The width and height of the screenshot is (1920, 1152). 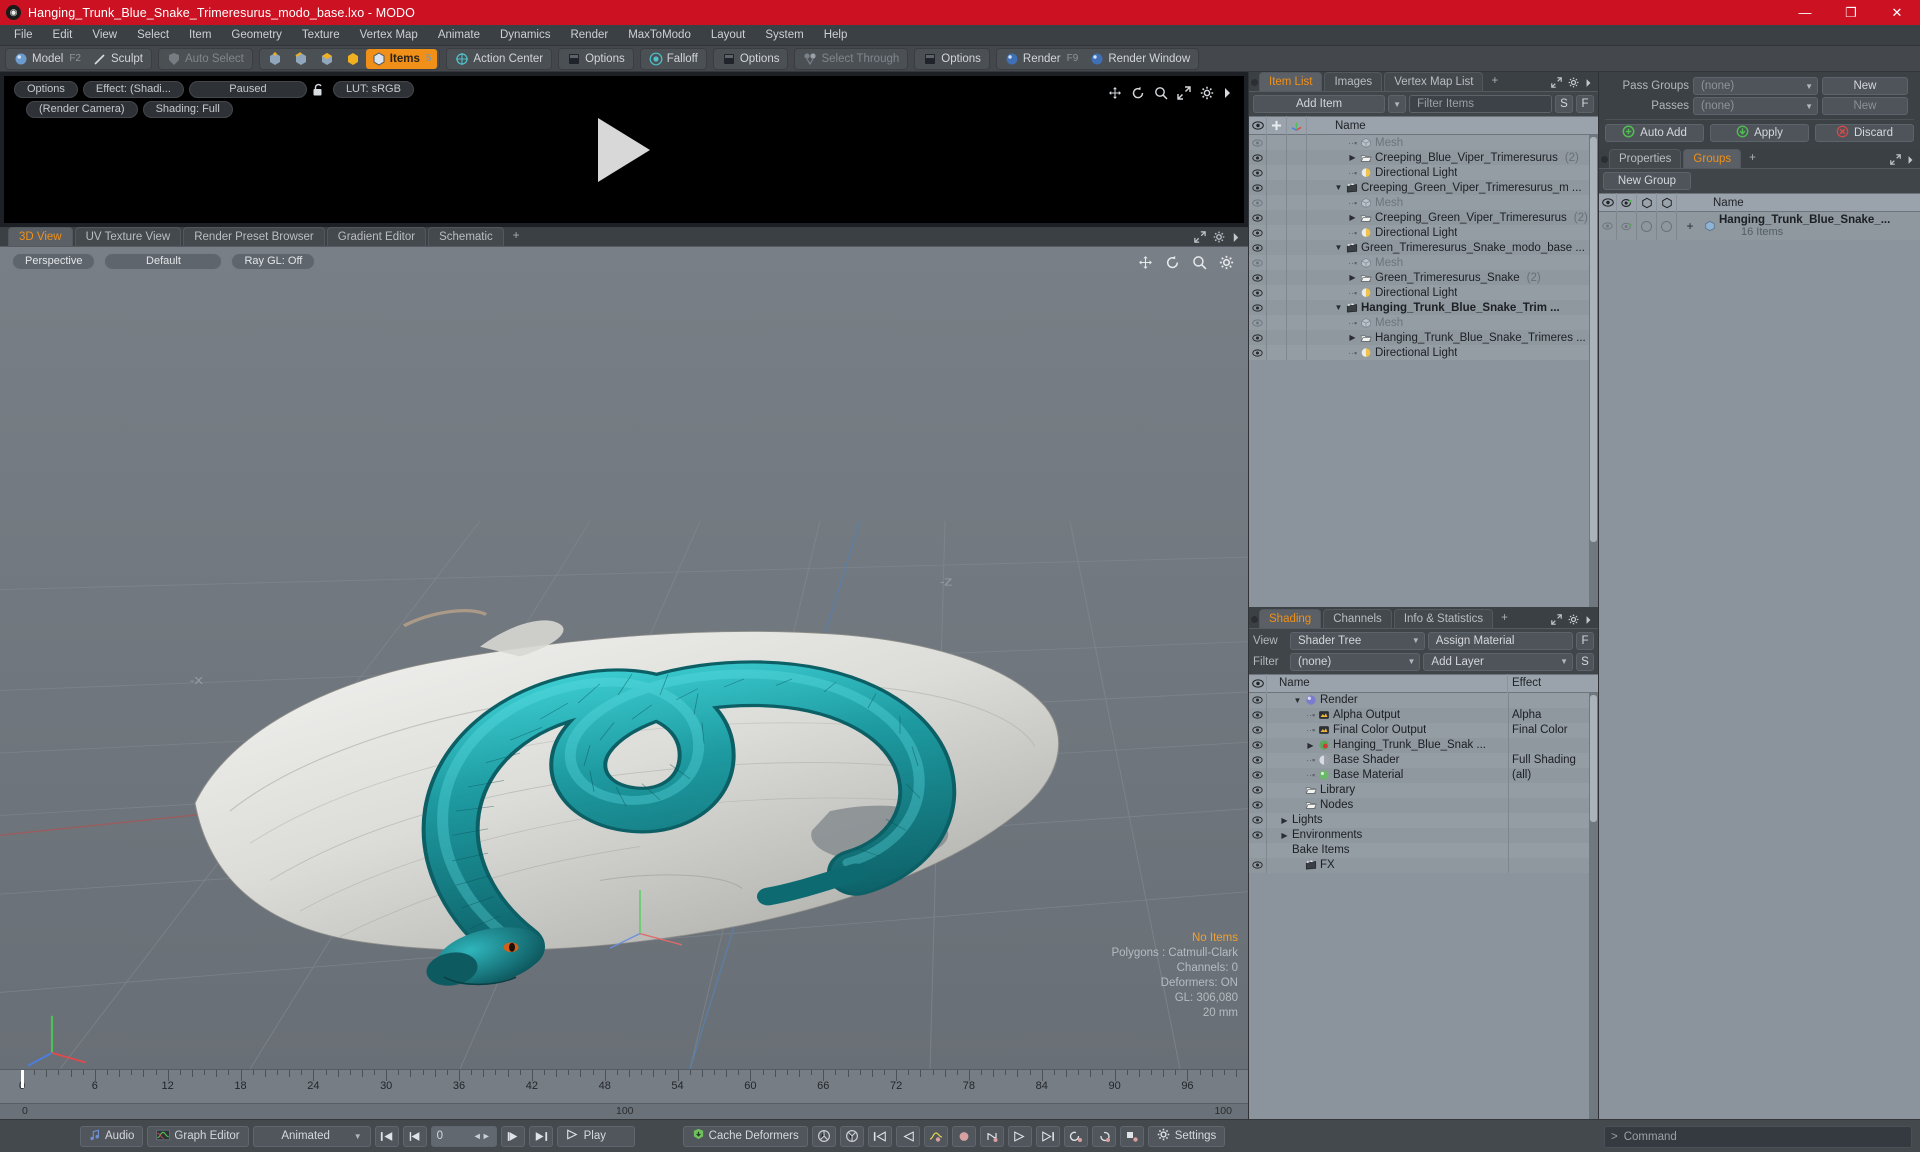 I want to click on timeline-ruler: 06121824303642485460667278849096, so click(x=624, y=1086).